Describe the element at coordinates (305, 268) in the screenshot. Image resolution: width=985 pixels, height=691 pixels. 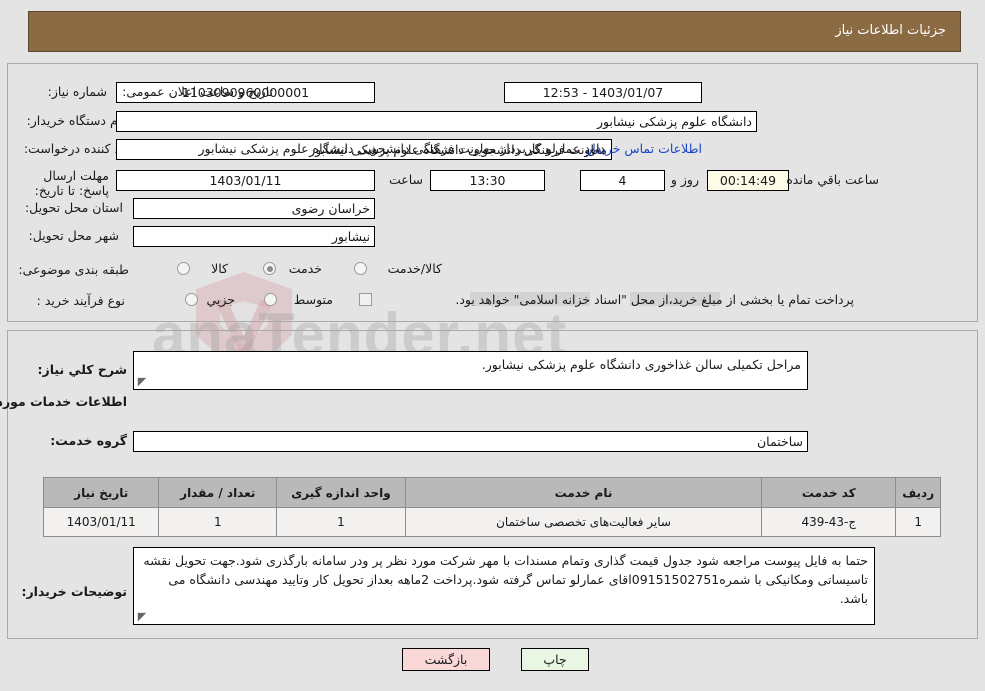
I see `category-option-label-khedmat: خدمت` at that location.